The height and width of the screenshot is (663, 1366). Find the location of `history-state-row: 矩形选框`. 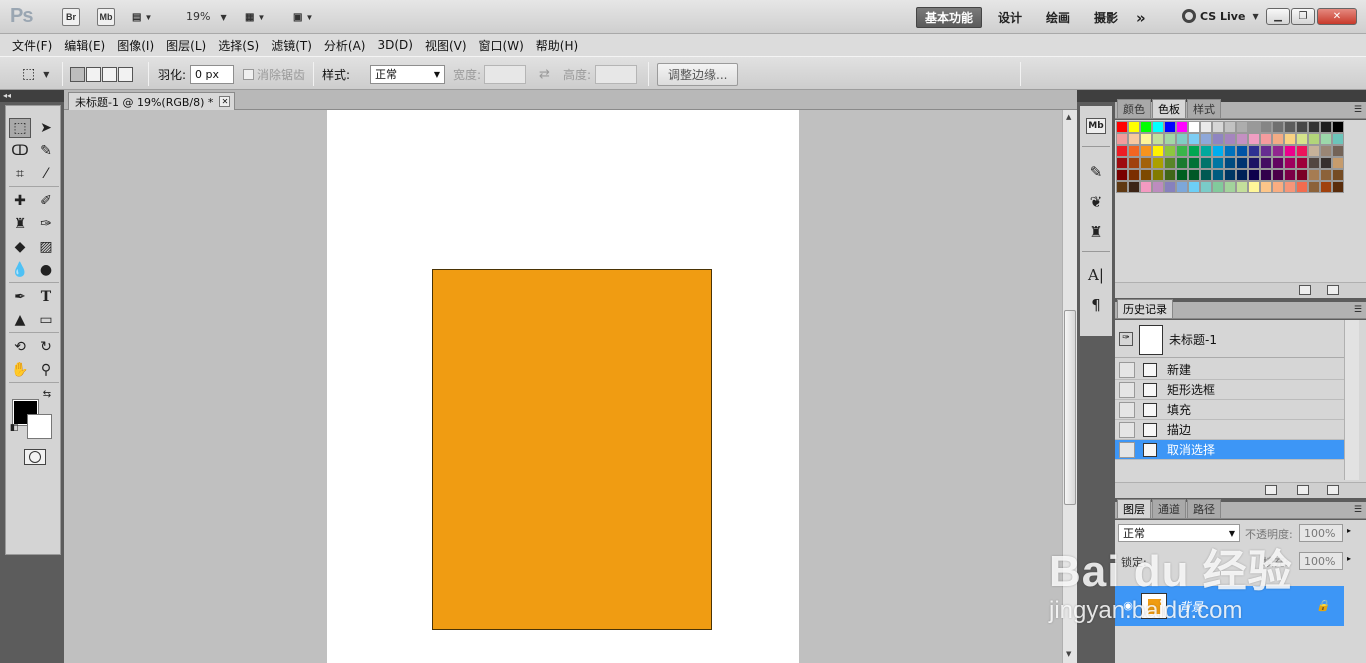

history-state-row: 矩形选框 is located at coordinates (1229, 390).